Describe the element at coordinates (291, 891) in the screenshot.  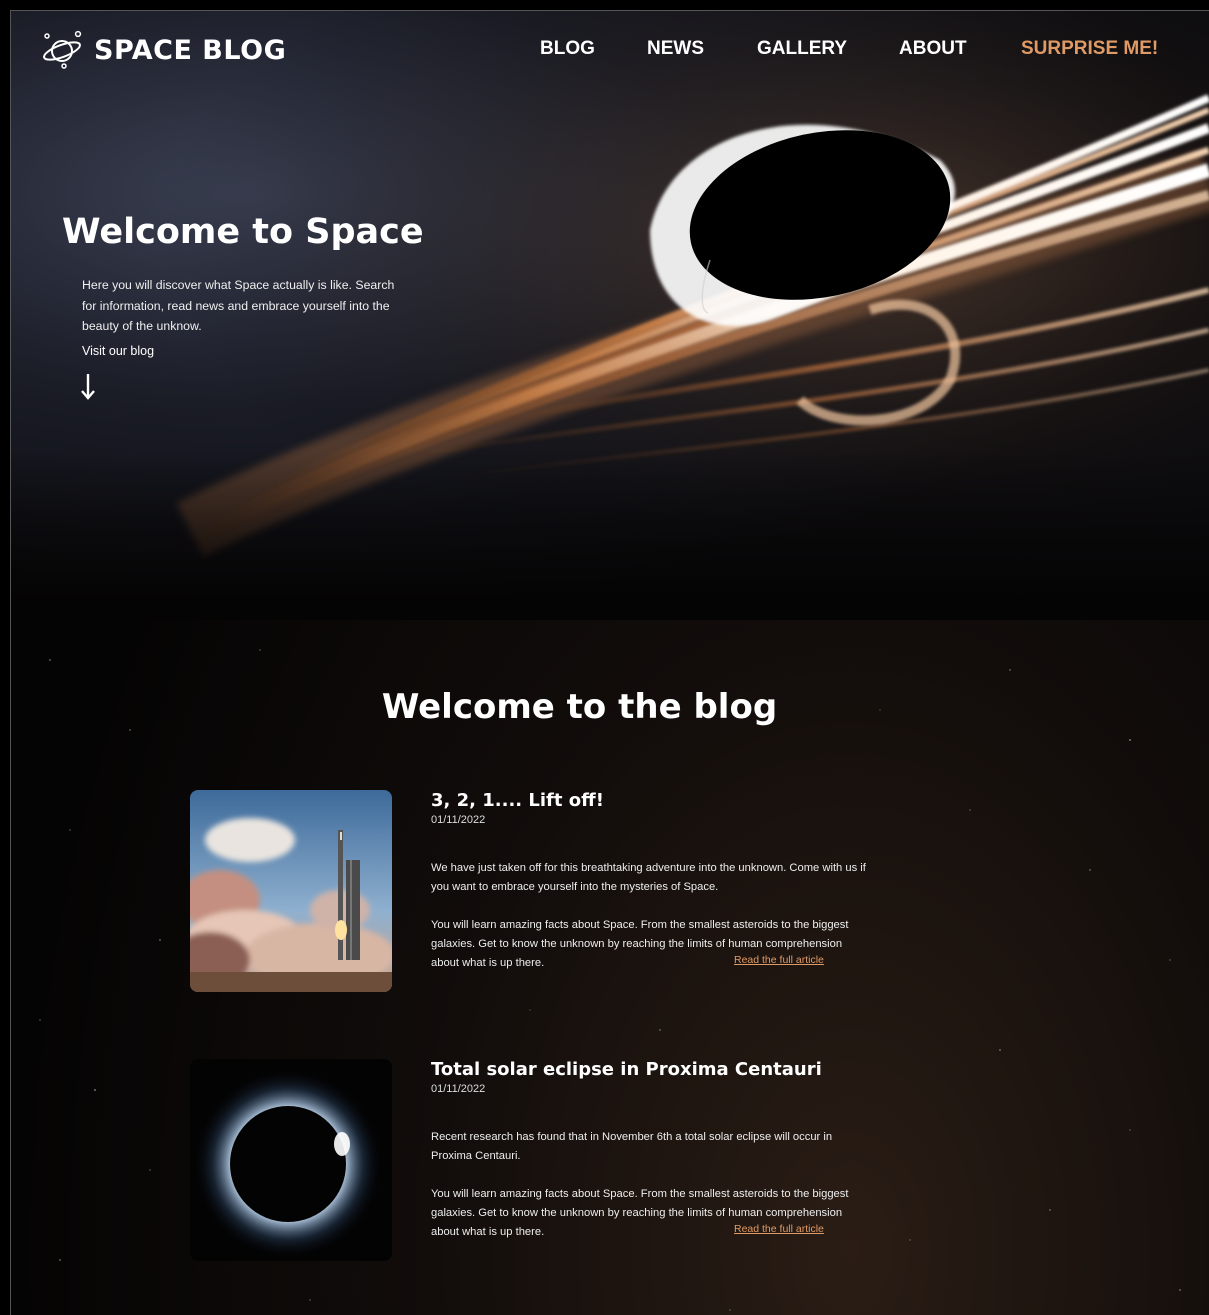
I see `rocket-launch-image` at that location.